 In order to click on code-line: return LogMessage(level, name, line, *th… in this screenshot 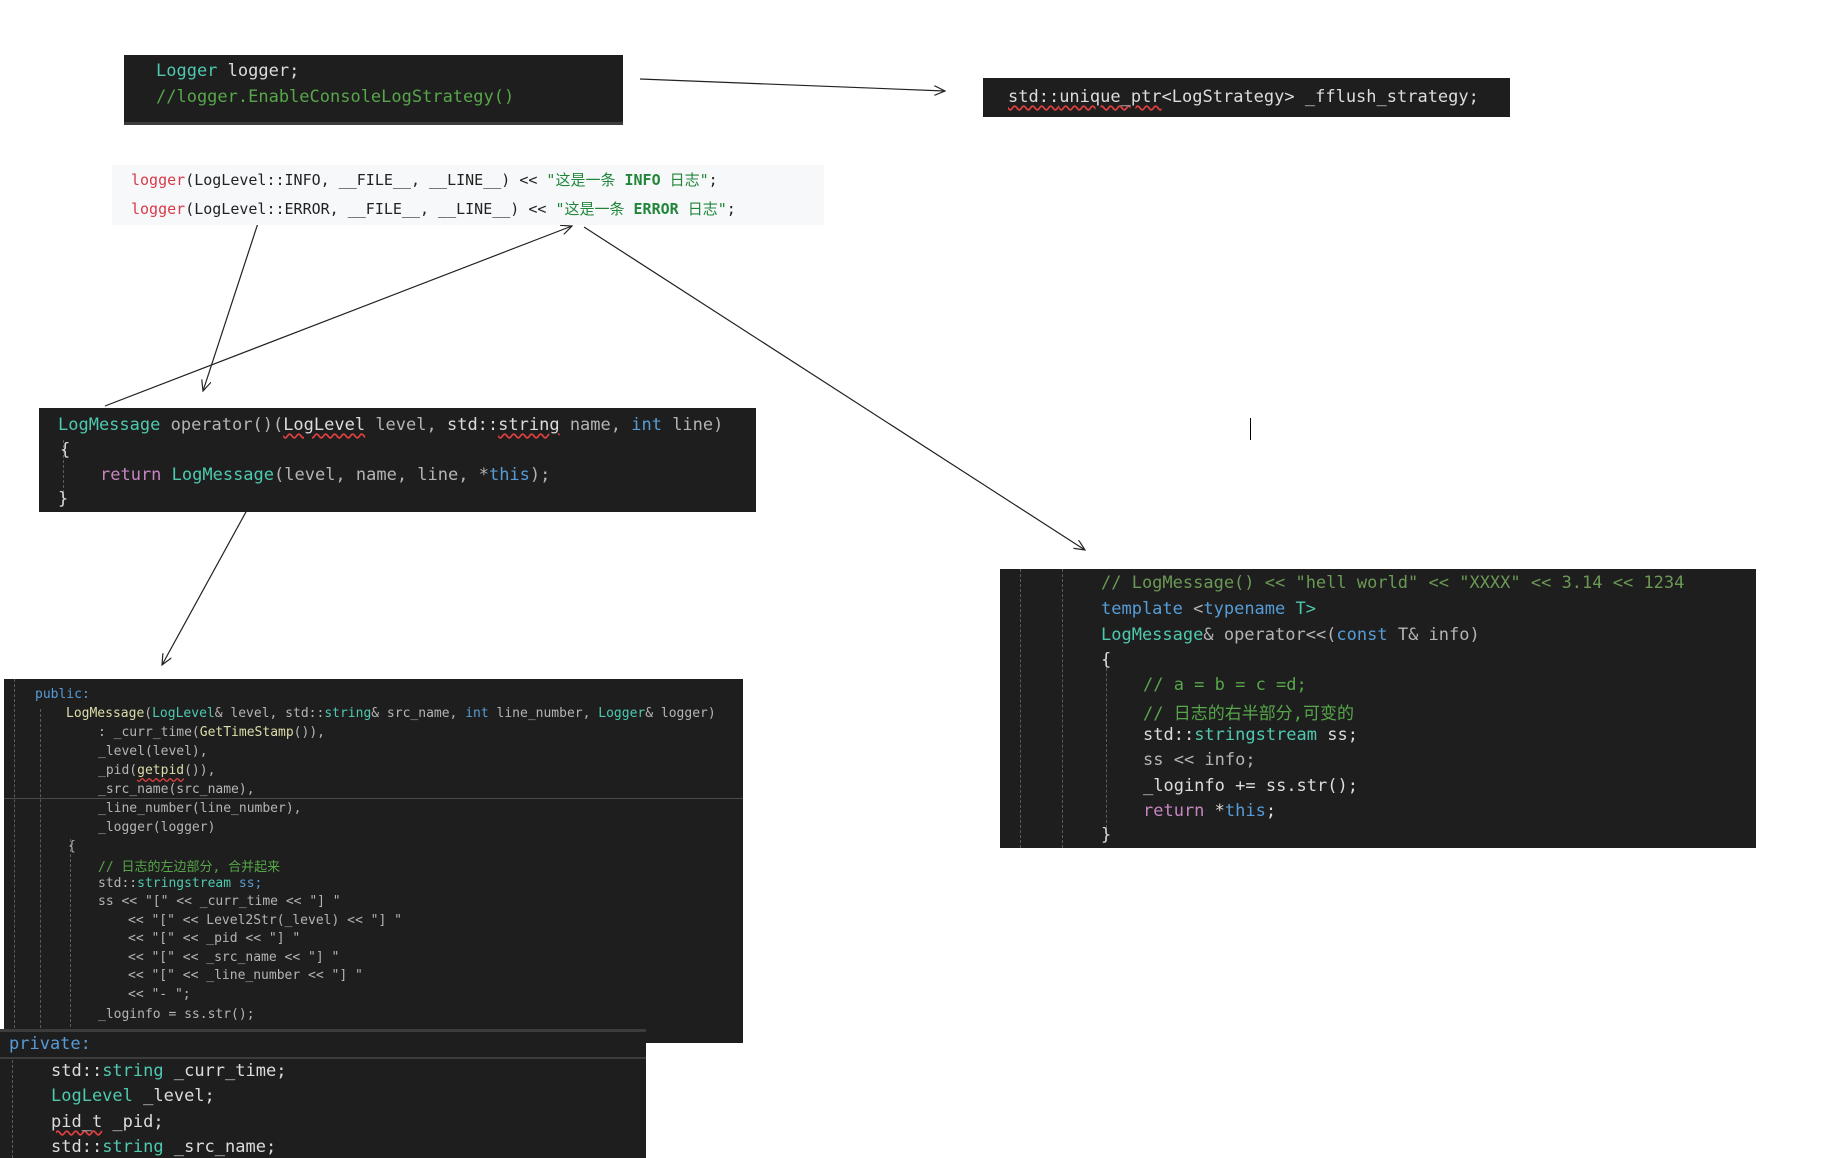, I will do `click(325, 475)`.